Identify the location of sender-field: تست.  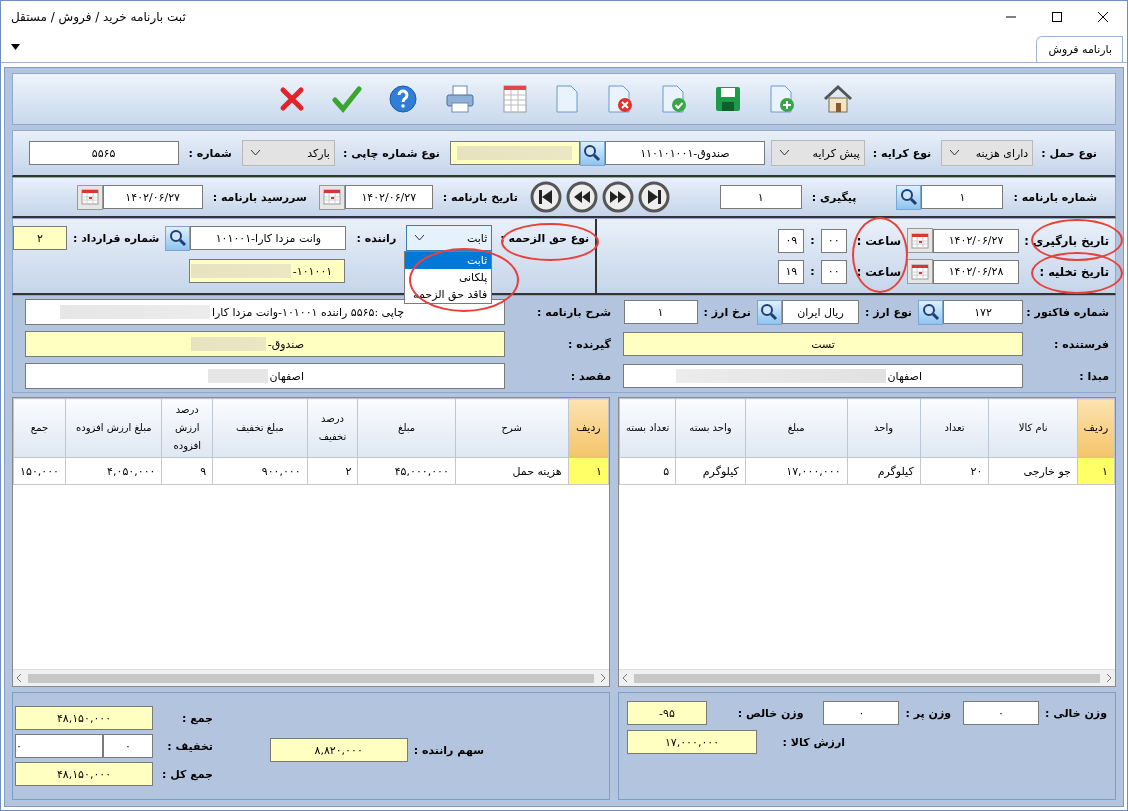
(823, 344).